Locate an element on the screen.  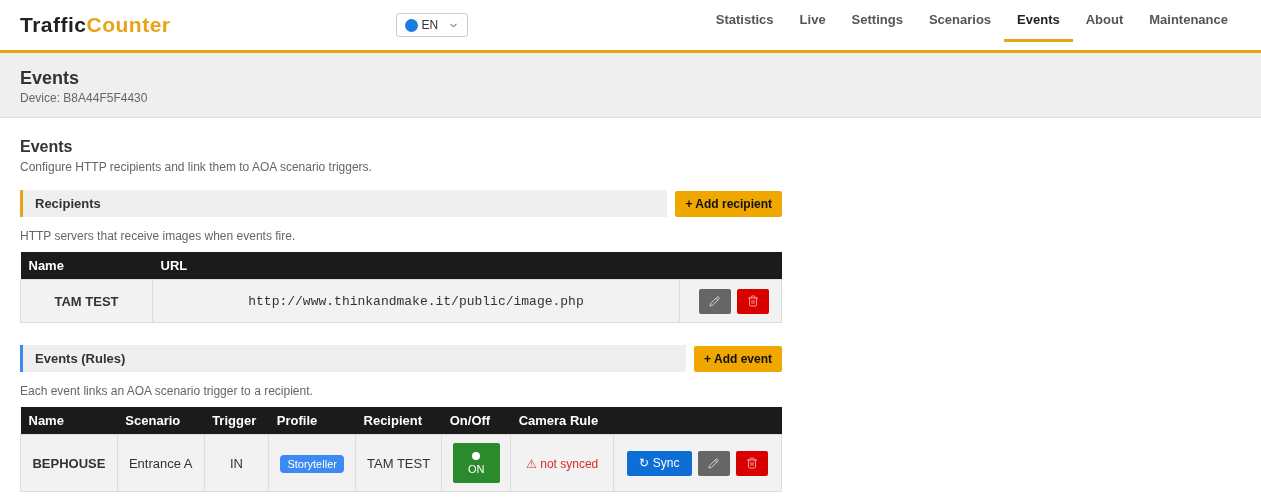
table-cell: IN is located at coordinates (236, 463).